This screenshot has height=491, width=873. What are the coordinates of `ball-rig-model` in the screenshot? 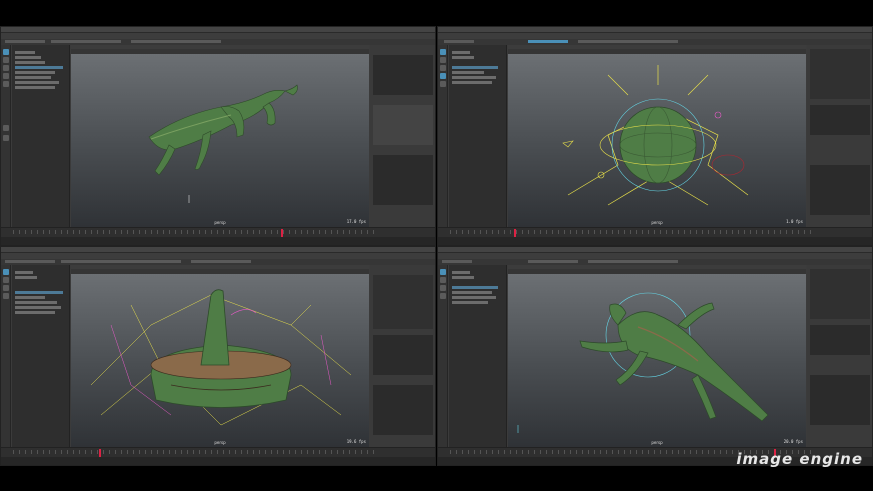 It's located at (657, 136).